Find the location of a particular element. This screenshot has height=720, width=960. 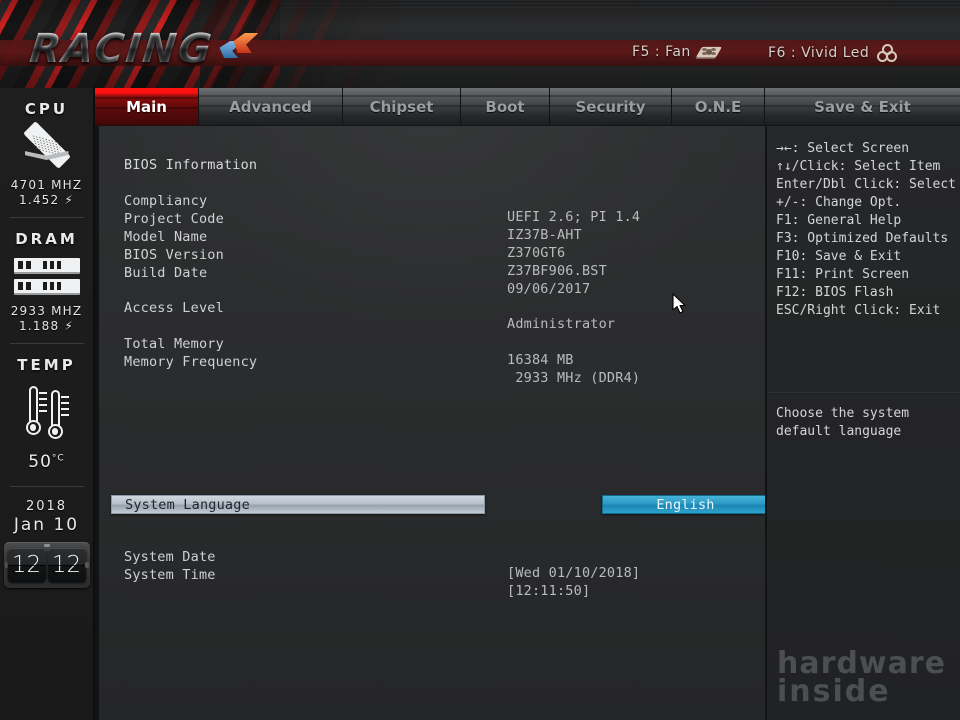

row-bios-version: BIOS Version Z37BF906.BST is located at coordinates (432, 255).